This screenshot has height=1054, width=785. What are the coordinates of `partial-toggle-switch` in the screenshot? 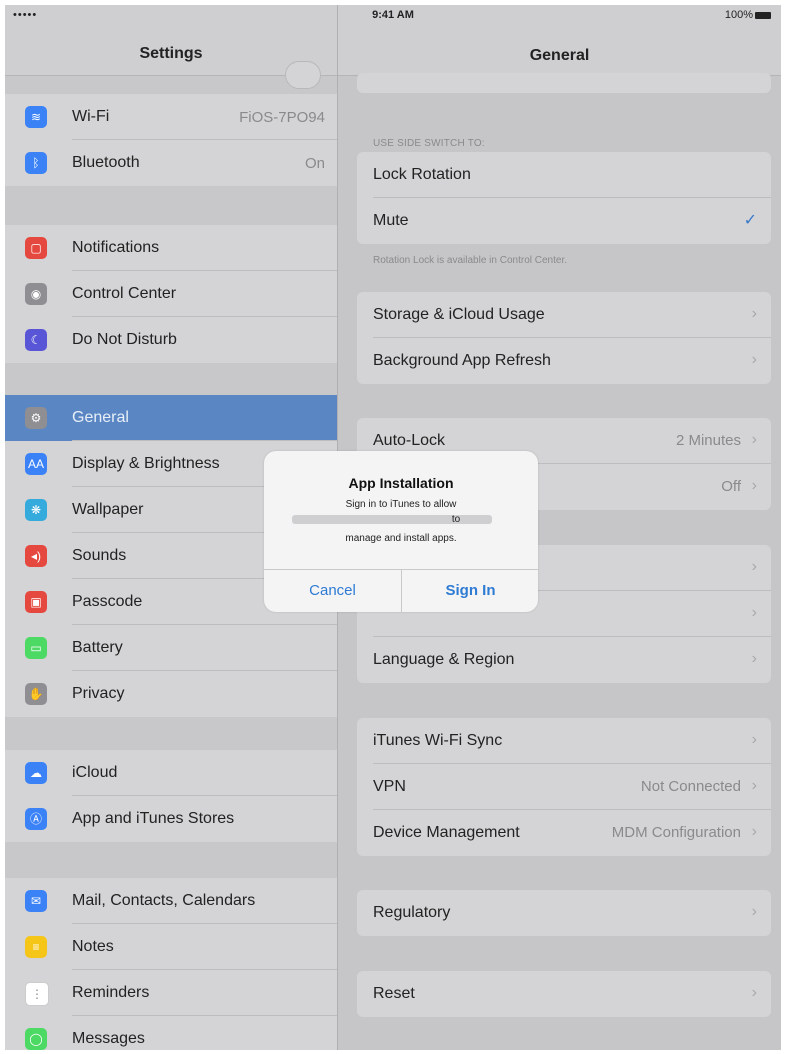 It's located at (303, 75).